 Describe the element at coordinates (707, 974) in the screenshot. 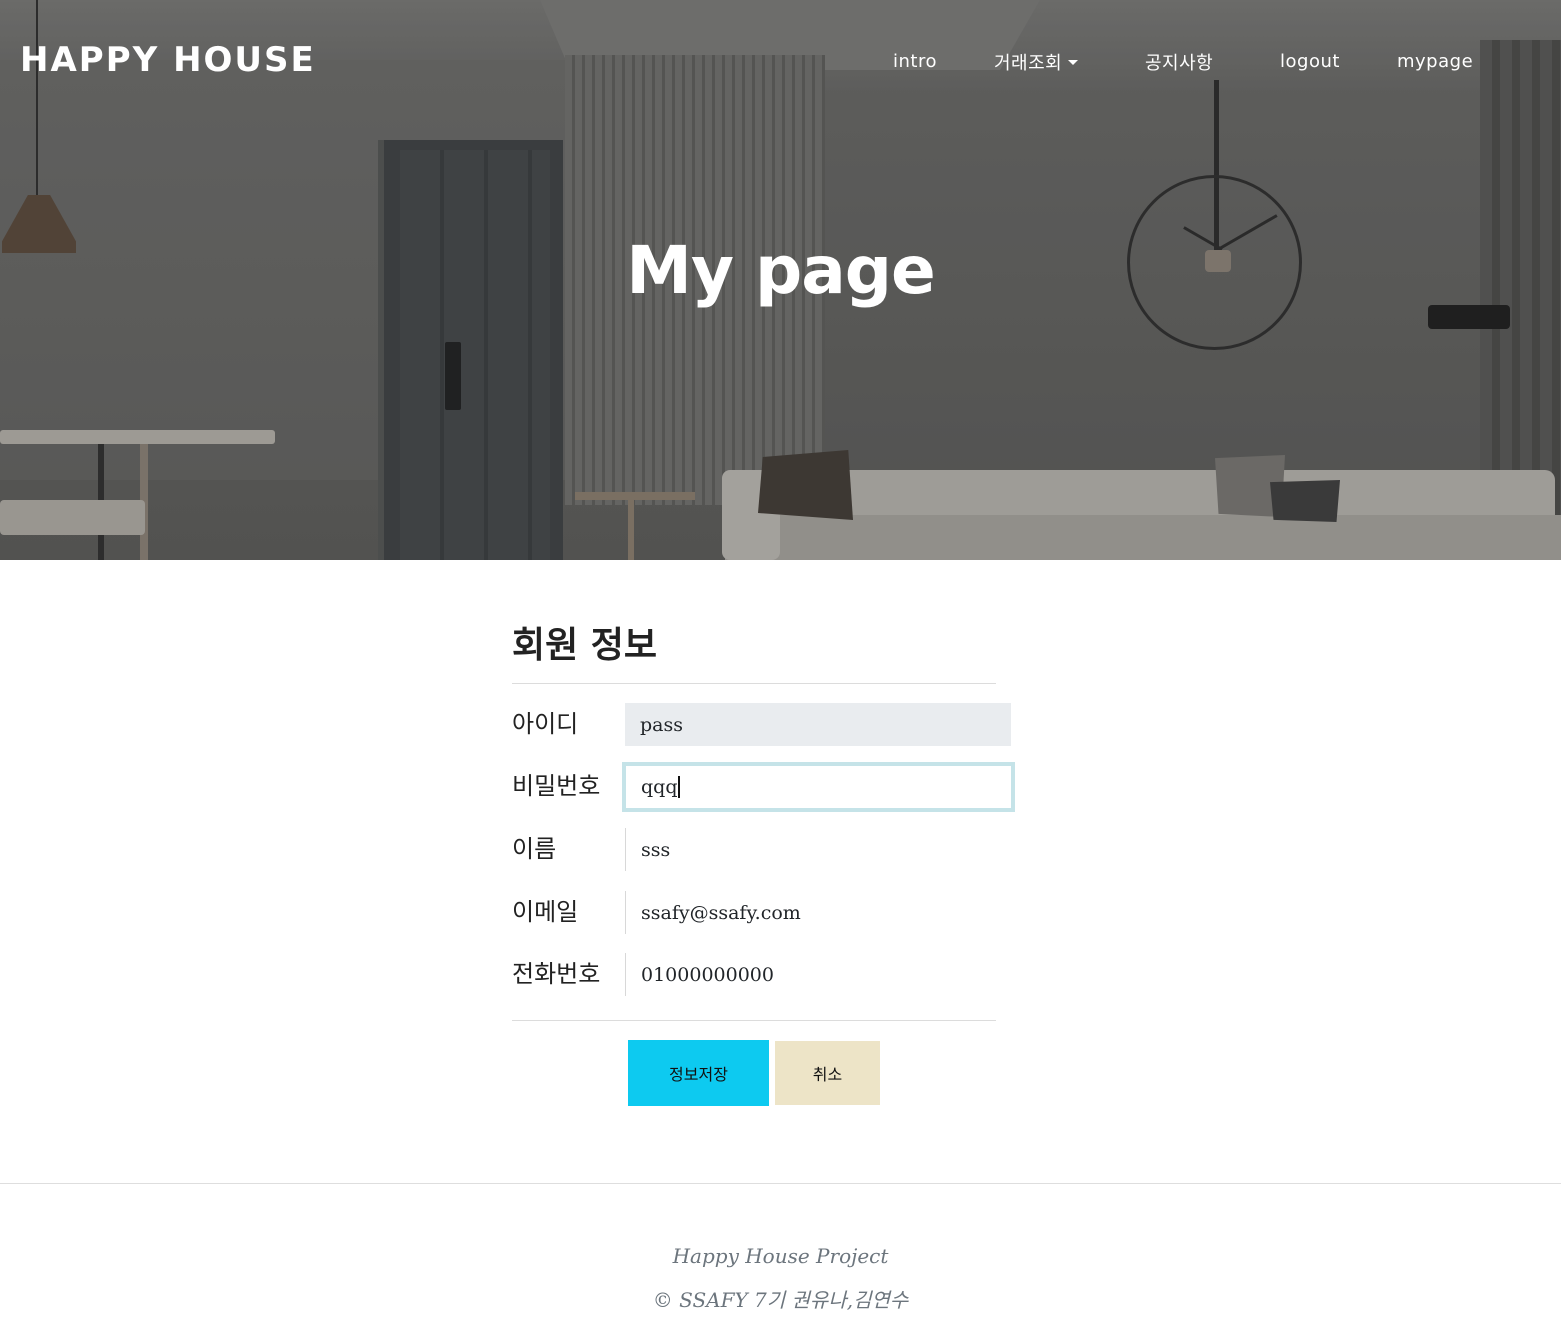

I see `phone-field-value: 01000000000` at that location.